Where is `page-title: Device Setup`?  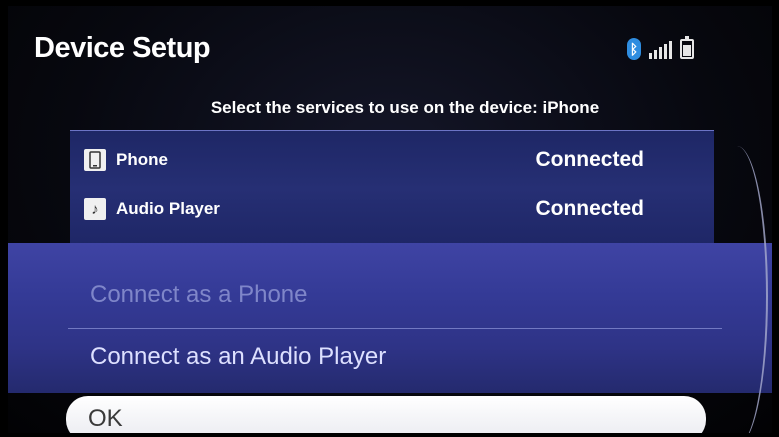
page-title: Device Setup is located at coordinates (122, 48).